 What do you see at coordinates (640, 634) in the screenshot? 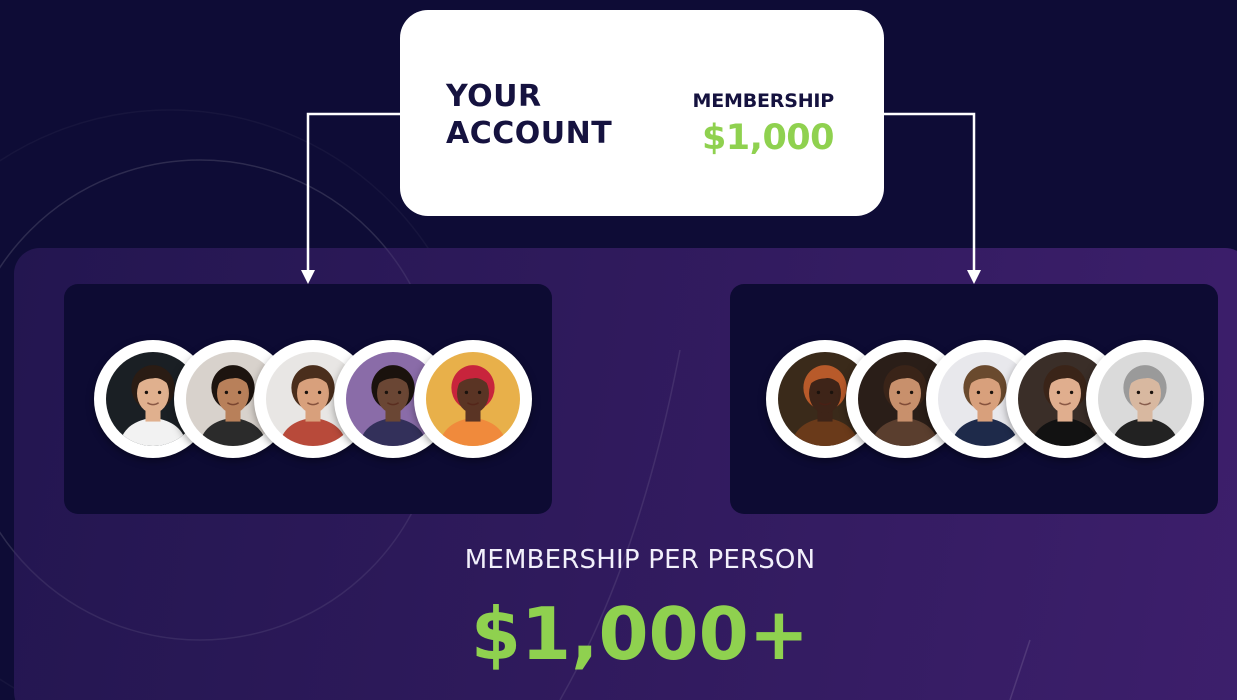
I see `membership-per-person-amount: $1,000+` at bounding box center [640, 634].